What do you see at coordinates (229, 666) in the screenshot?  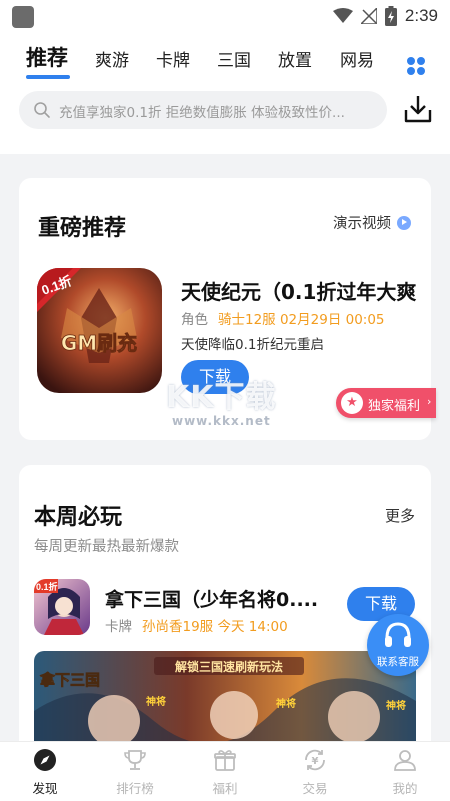 I see `banner-slogan: 解锁三国速刷新玩法` at bounding box center [229, 666].